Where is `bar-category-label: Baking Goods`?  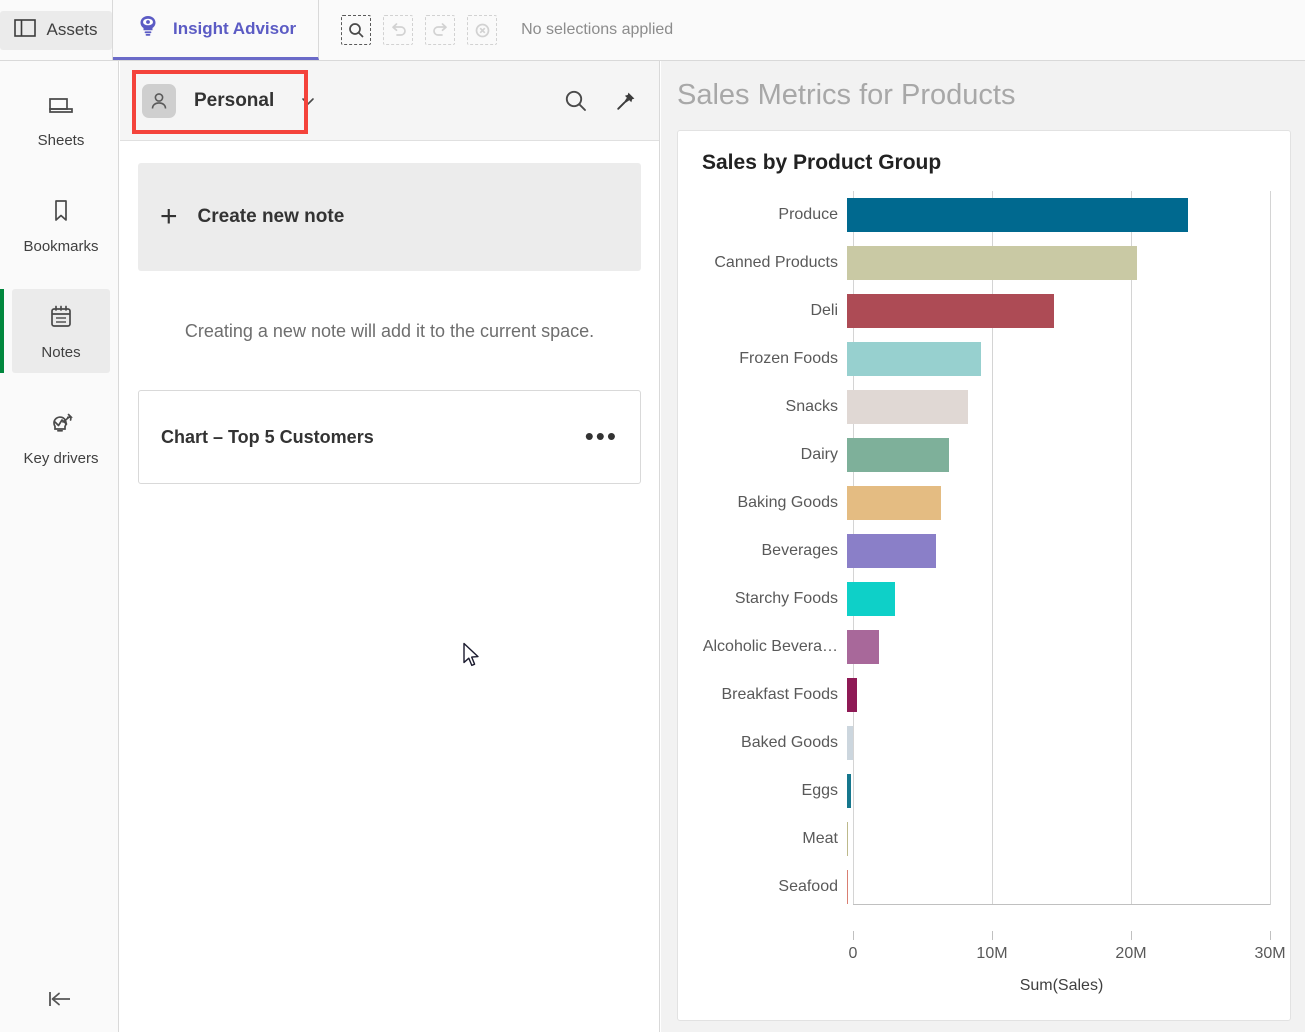
bar-category-label: Baking Goods is located at coordinates (787, 502).